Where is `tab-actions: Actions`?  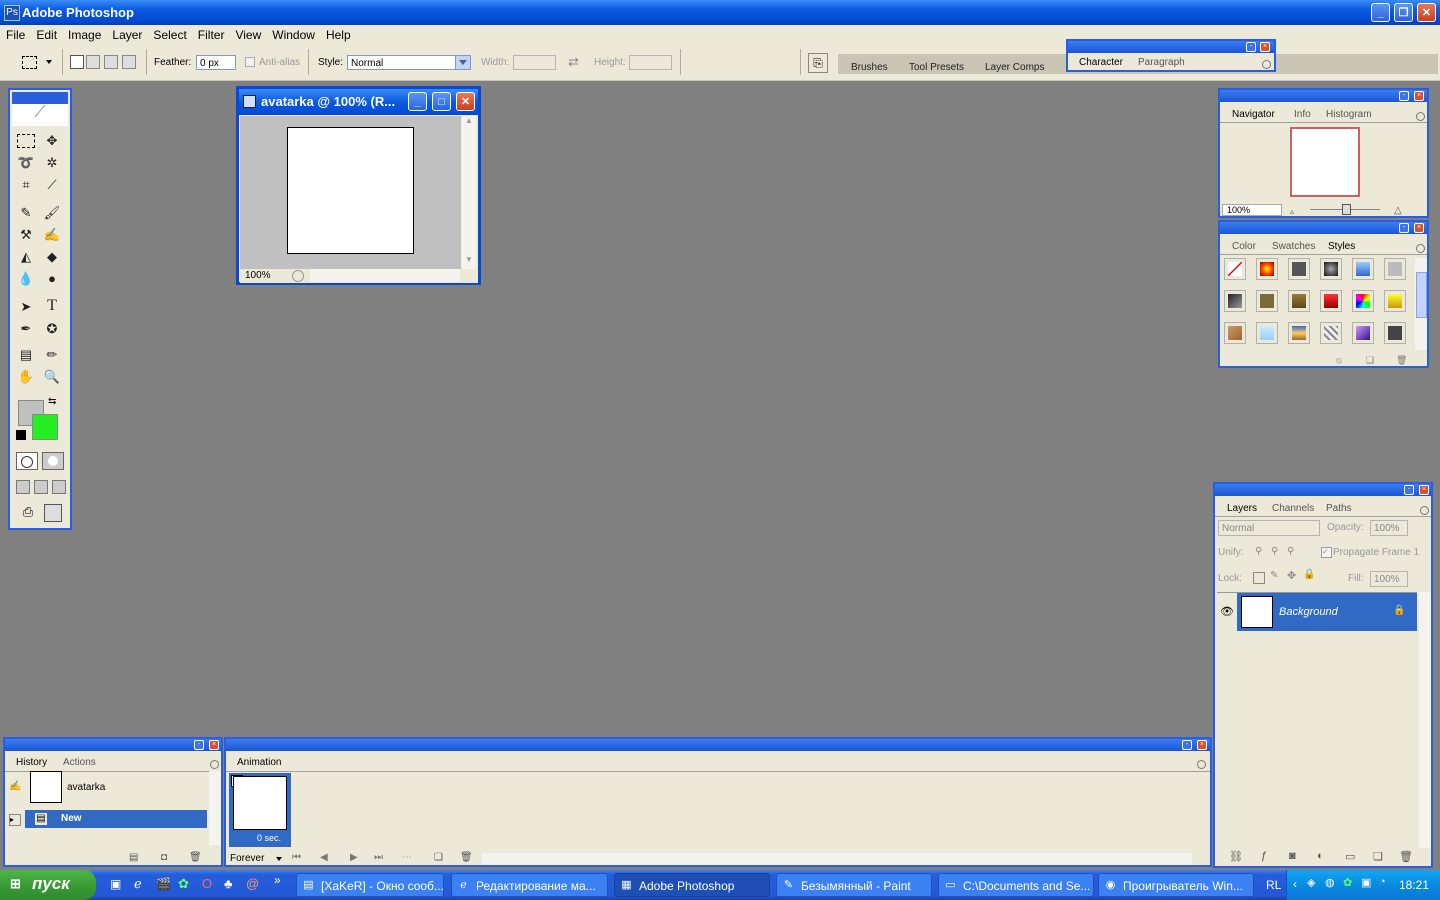 tab-actions: Actions is located at coordinates (79, 762).